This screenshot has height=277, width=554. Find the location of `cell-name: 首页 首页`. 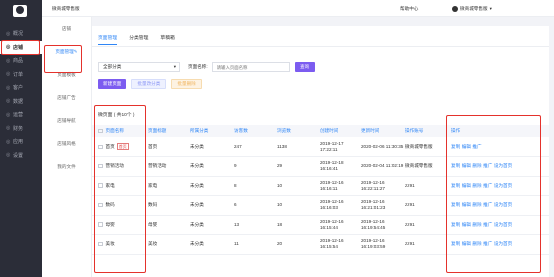

cell-name: 首页 首页 is located at coordinates (120, 147).